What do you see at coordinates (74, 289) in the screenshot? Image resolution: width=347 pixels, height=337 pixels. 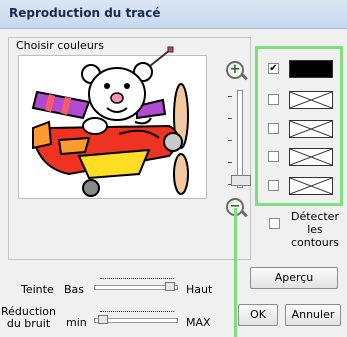 I see `teinte-min-label: Bas` at bounding box center [74, 289].